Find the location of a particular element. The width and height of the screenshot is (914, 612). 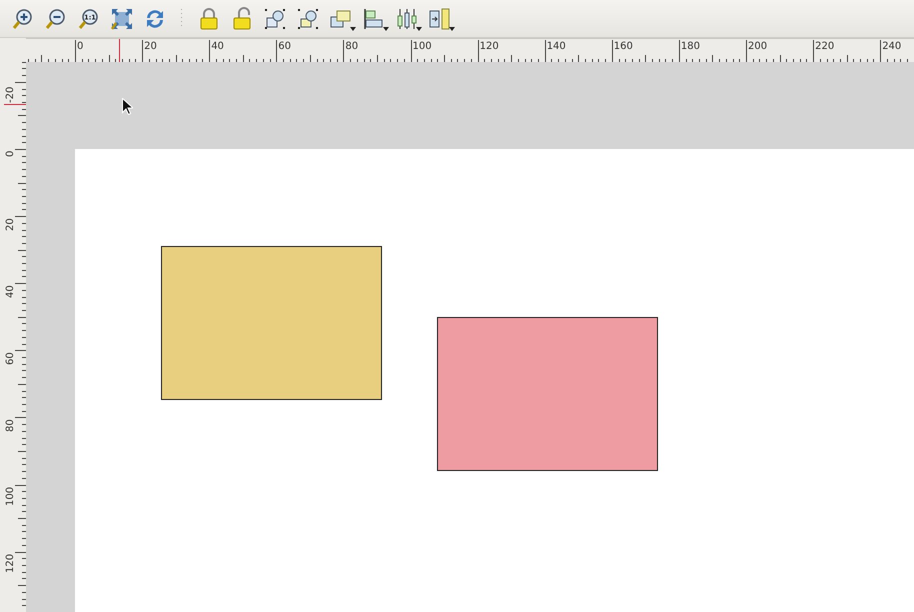

ungroup-icon is located at coordinates (308, 18).